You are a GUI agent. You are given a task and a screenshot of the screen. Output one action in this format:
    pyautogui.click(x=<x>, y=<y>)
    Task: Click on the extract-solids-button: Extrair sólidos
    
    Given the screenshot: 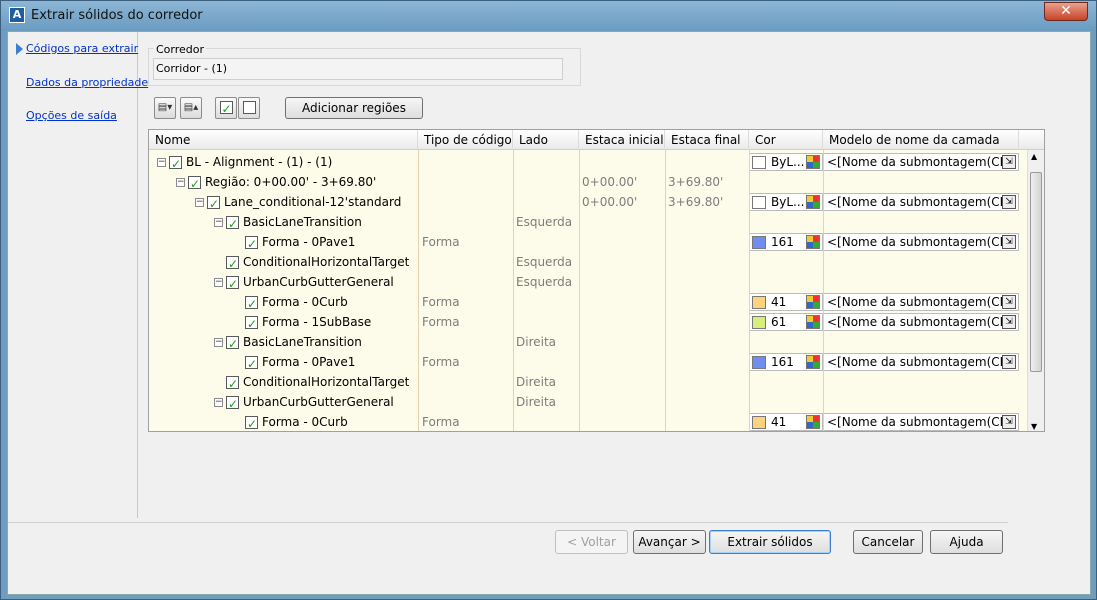 What is the action you would take?
    pyautogui.click(x=770, y=542)
    